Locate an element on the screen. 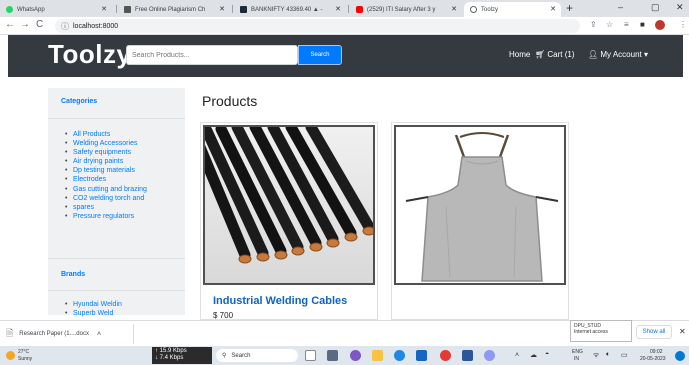  brand-item: Hyundai Weldin is located at coordinates (93, 304).